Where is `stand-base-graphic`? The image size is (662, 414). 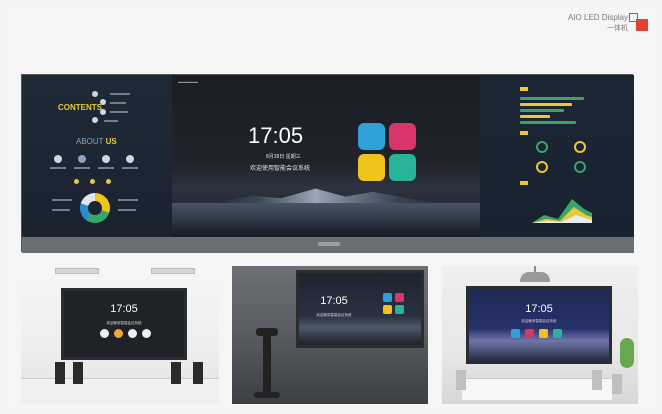
stand-base-graphic is located at coordinates (267, 395).